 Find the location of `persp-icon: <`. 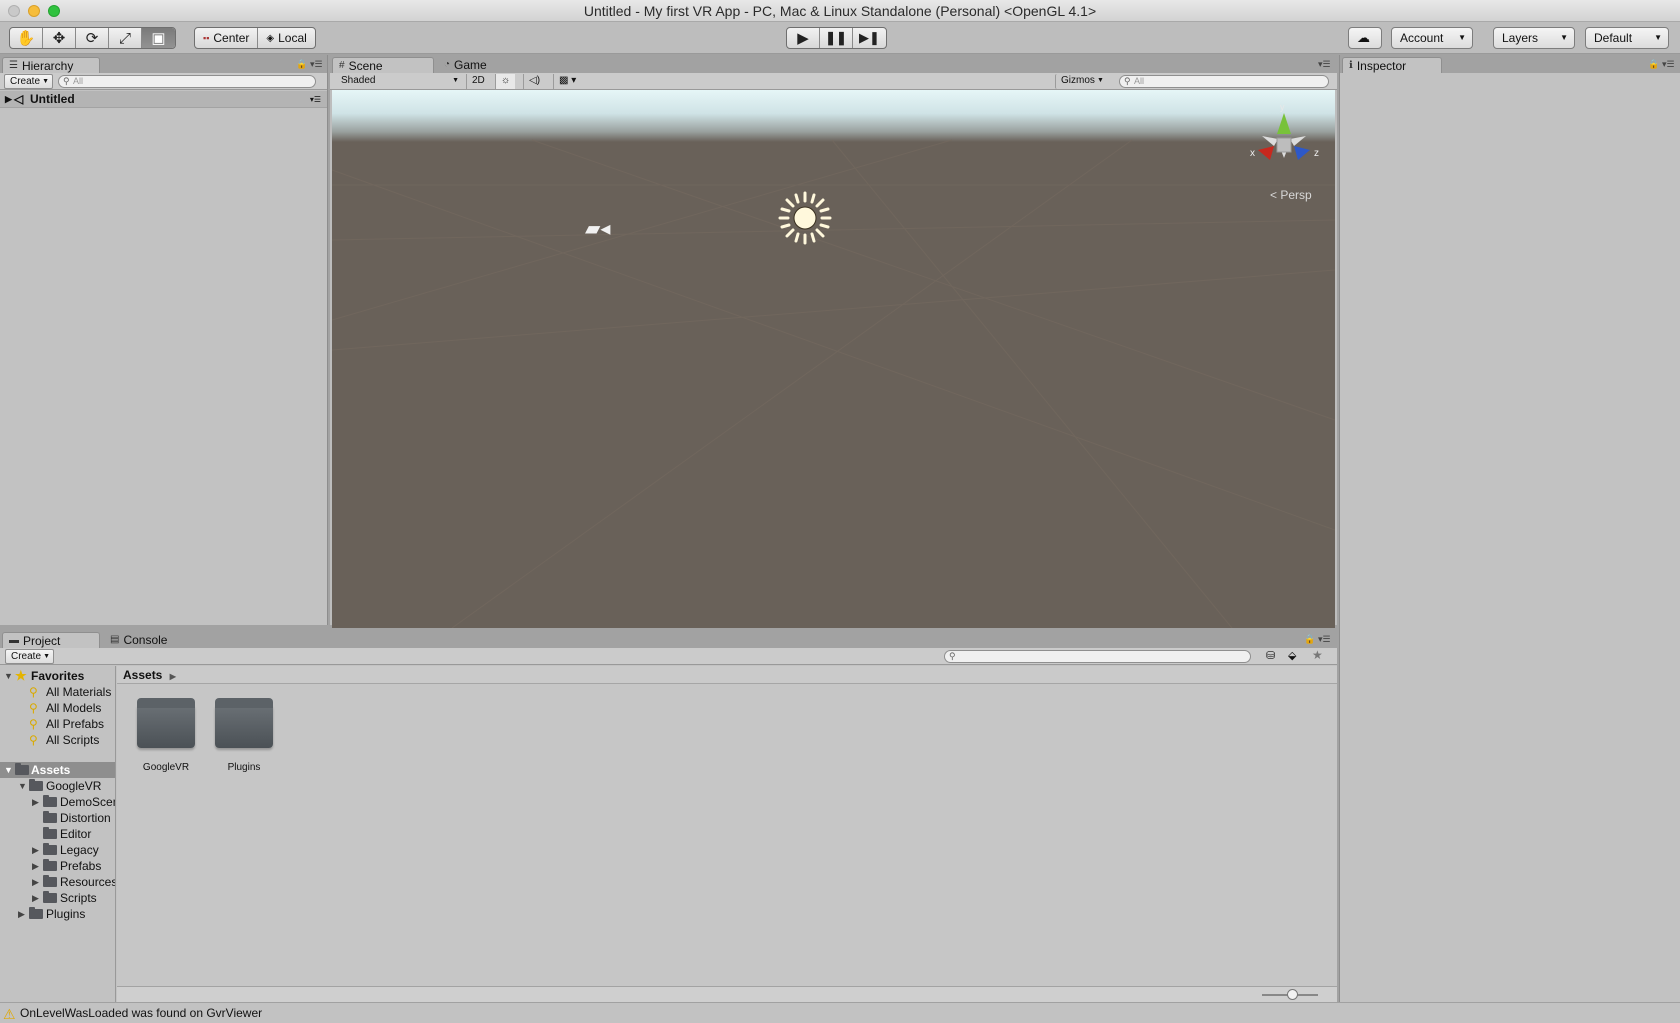

persp-icon: < is located at coordinates (1274, 195).